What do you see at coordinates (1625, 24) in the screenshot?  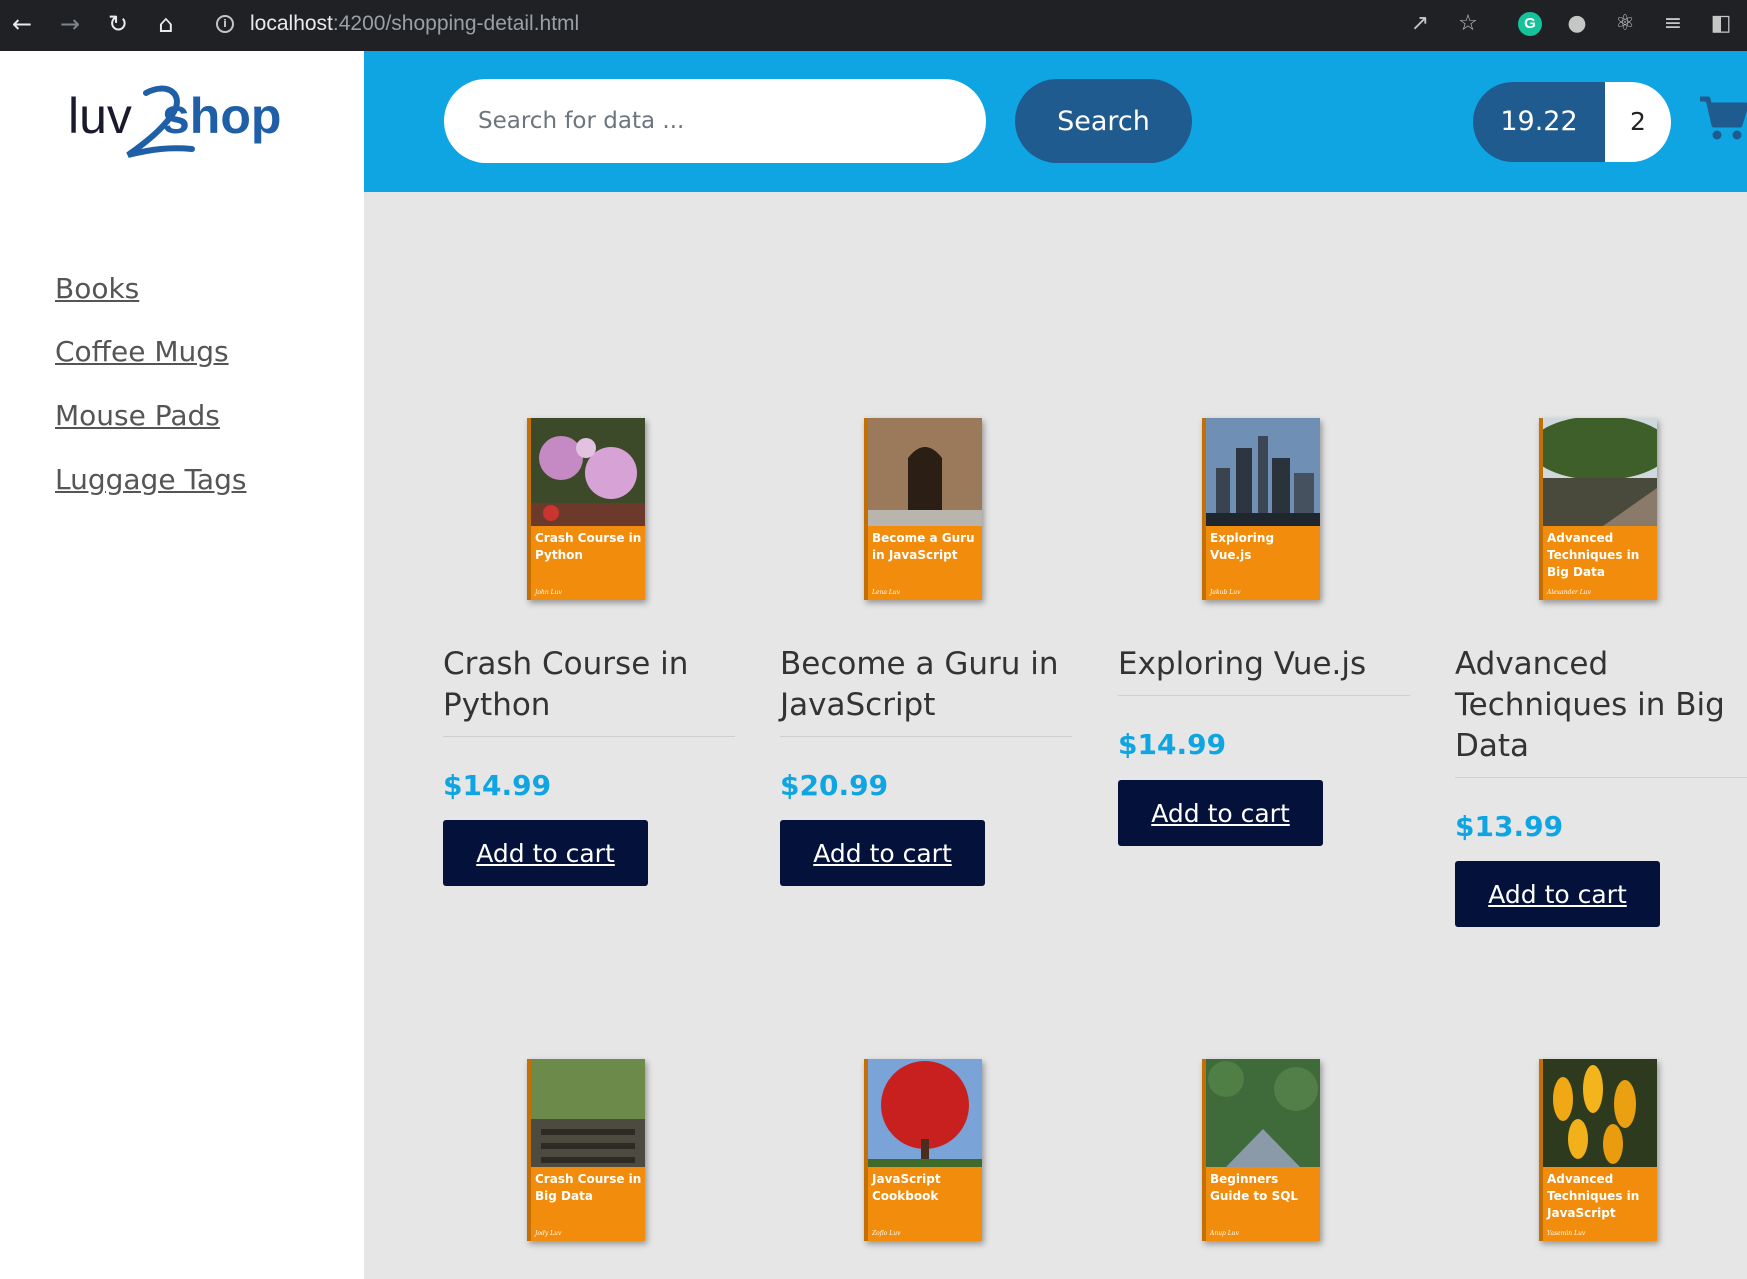 I see `extensions-puzzle-icon: ⚛` at bounding box center [1625, 24].